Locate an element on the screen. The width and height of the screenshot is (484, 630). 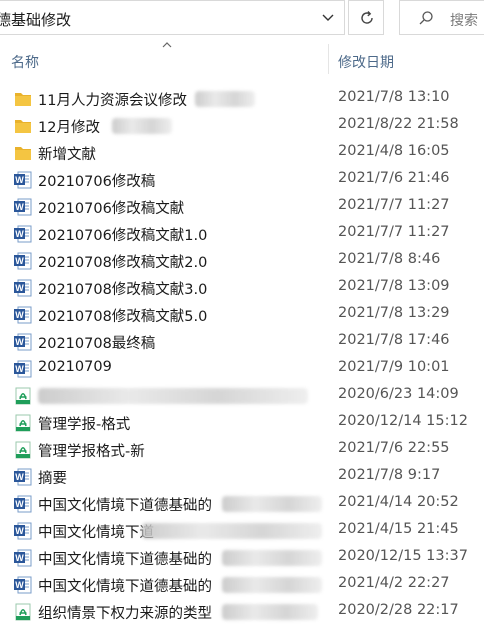
file-modified-date: 2020/6/23 14:09 is located at coordinates (398, 394).